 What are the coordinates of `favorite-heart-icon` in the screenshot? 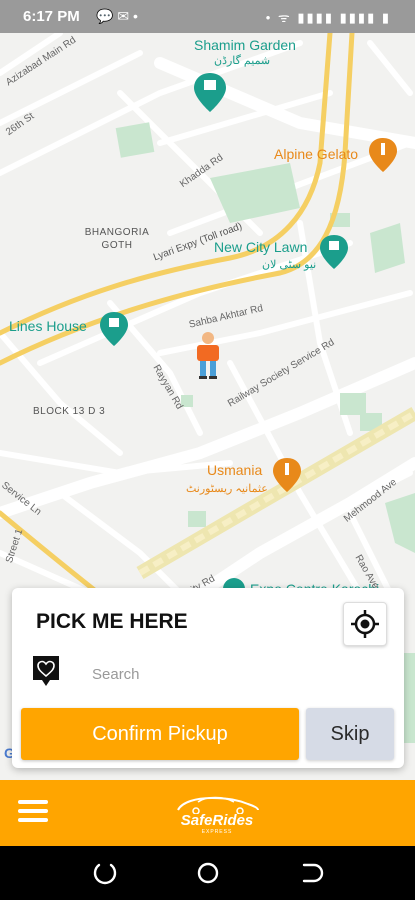 It's located at (46, 671).